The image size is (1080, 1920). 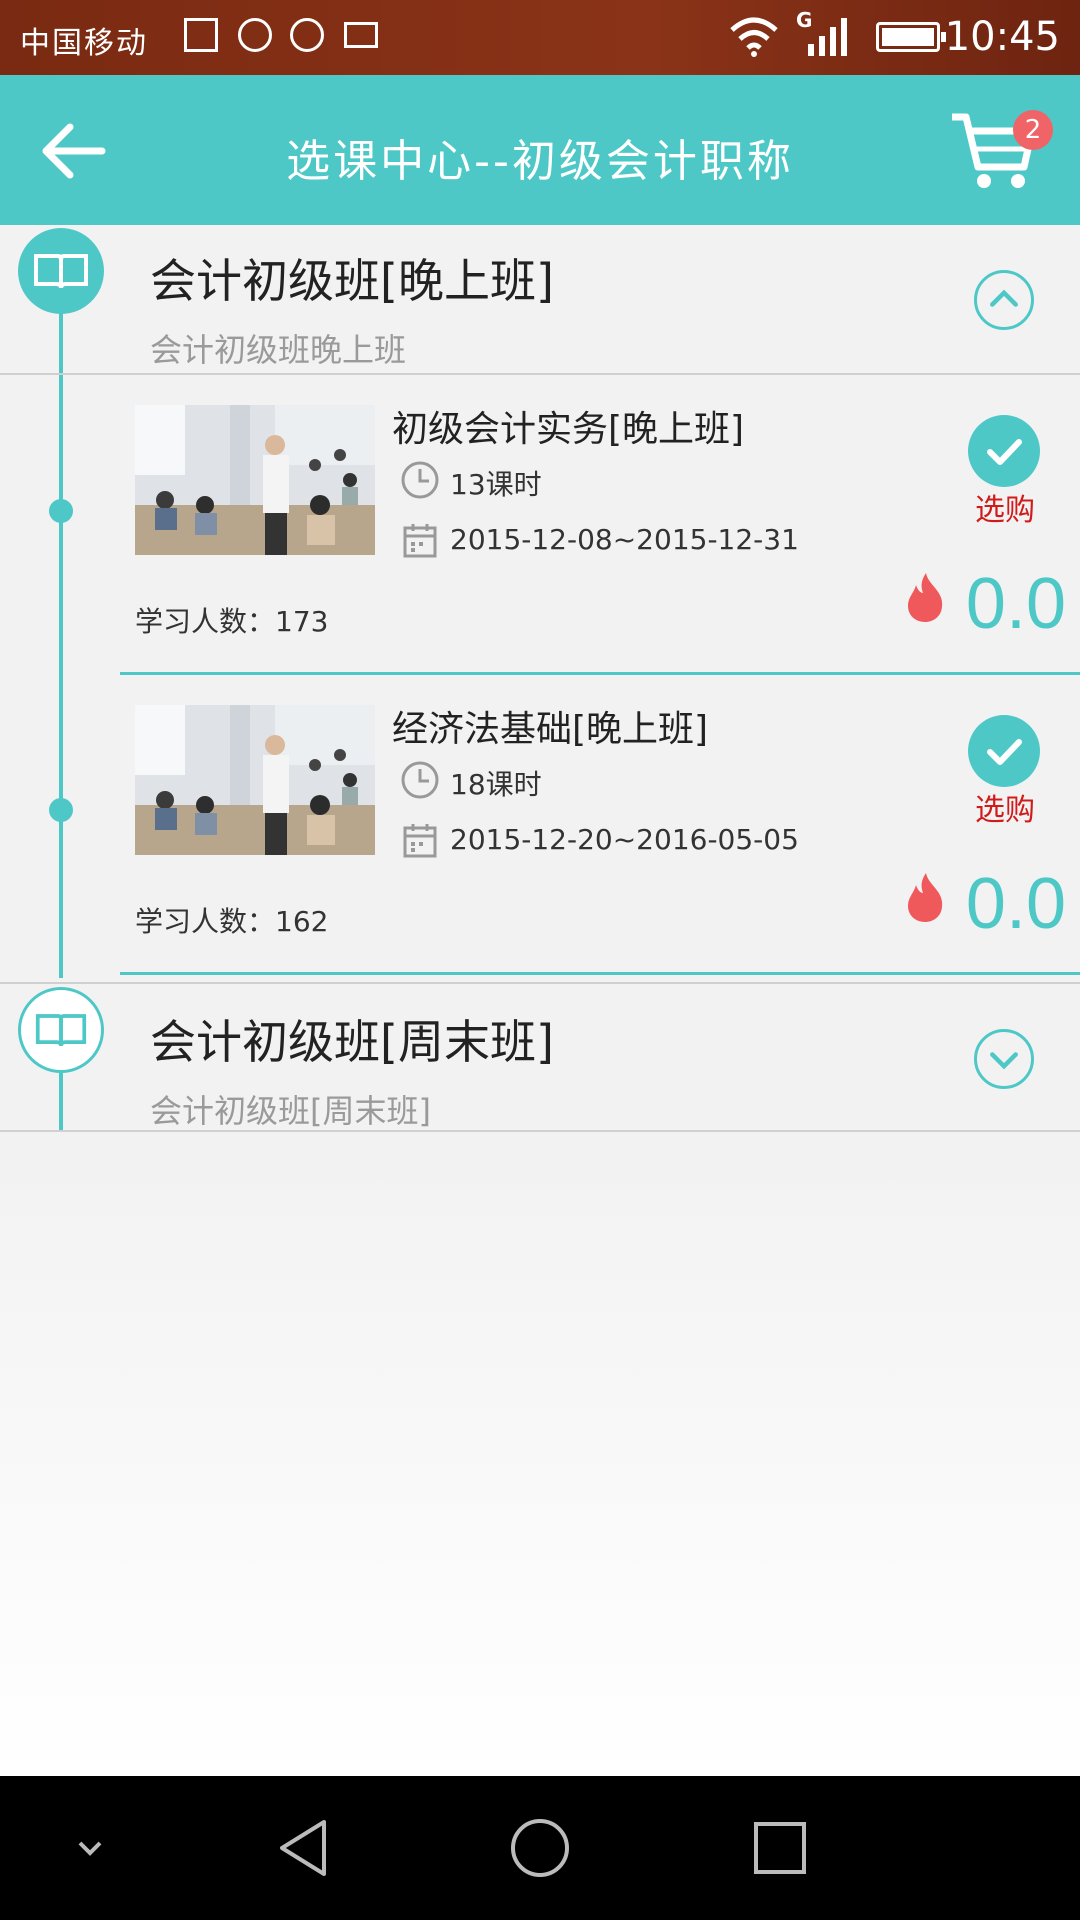 What do you see at coordinates (90, 1848) in the screenshot?
I see `hide-keyboard-icon` at bounding box center [90, 1848].